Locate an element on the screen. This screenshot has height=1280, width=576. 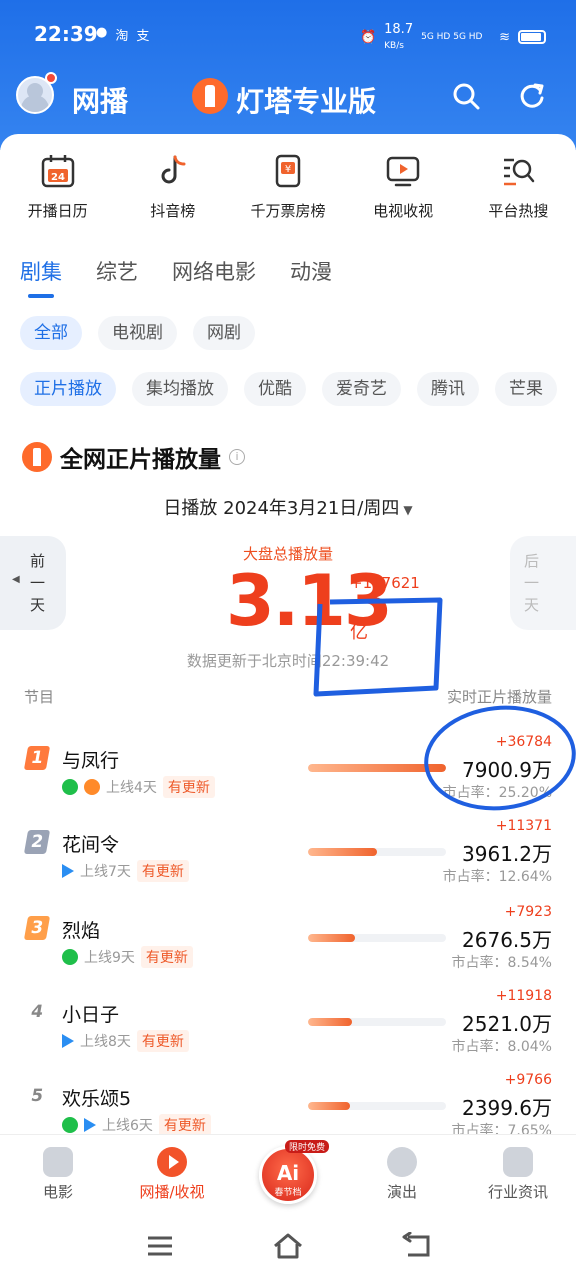
total-unit: 亿 is located at coordinates (359, 632).